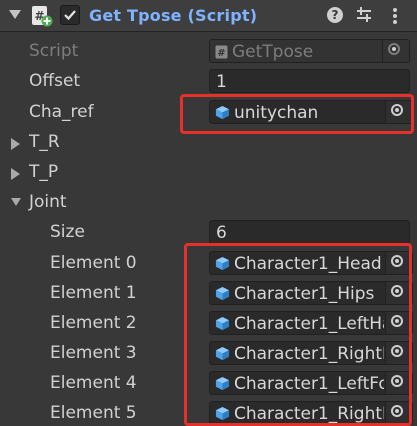 This screenshot has width=417, height=426. I want to click on script-value: GetTpose, so click(273, 52).